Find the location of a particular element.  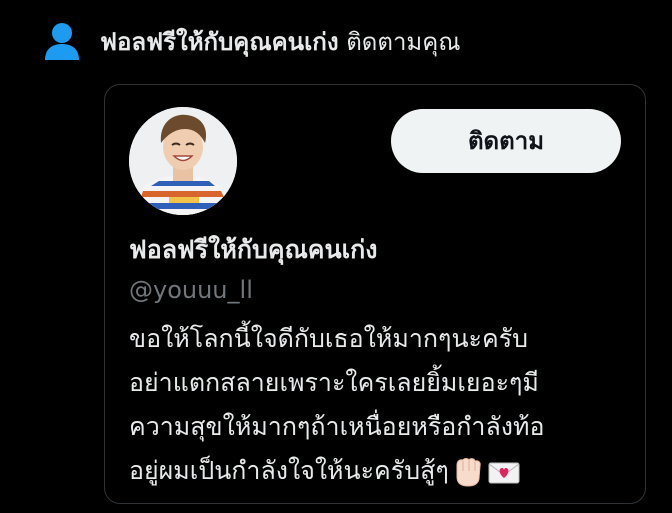

bio-line: ความสุขให้มากๆถ้าเหนื่อยหรือกำลังท้อ is located at coordinates (337, 426).